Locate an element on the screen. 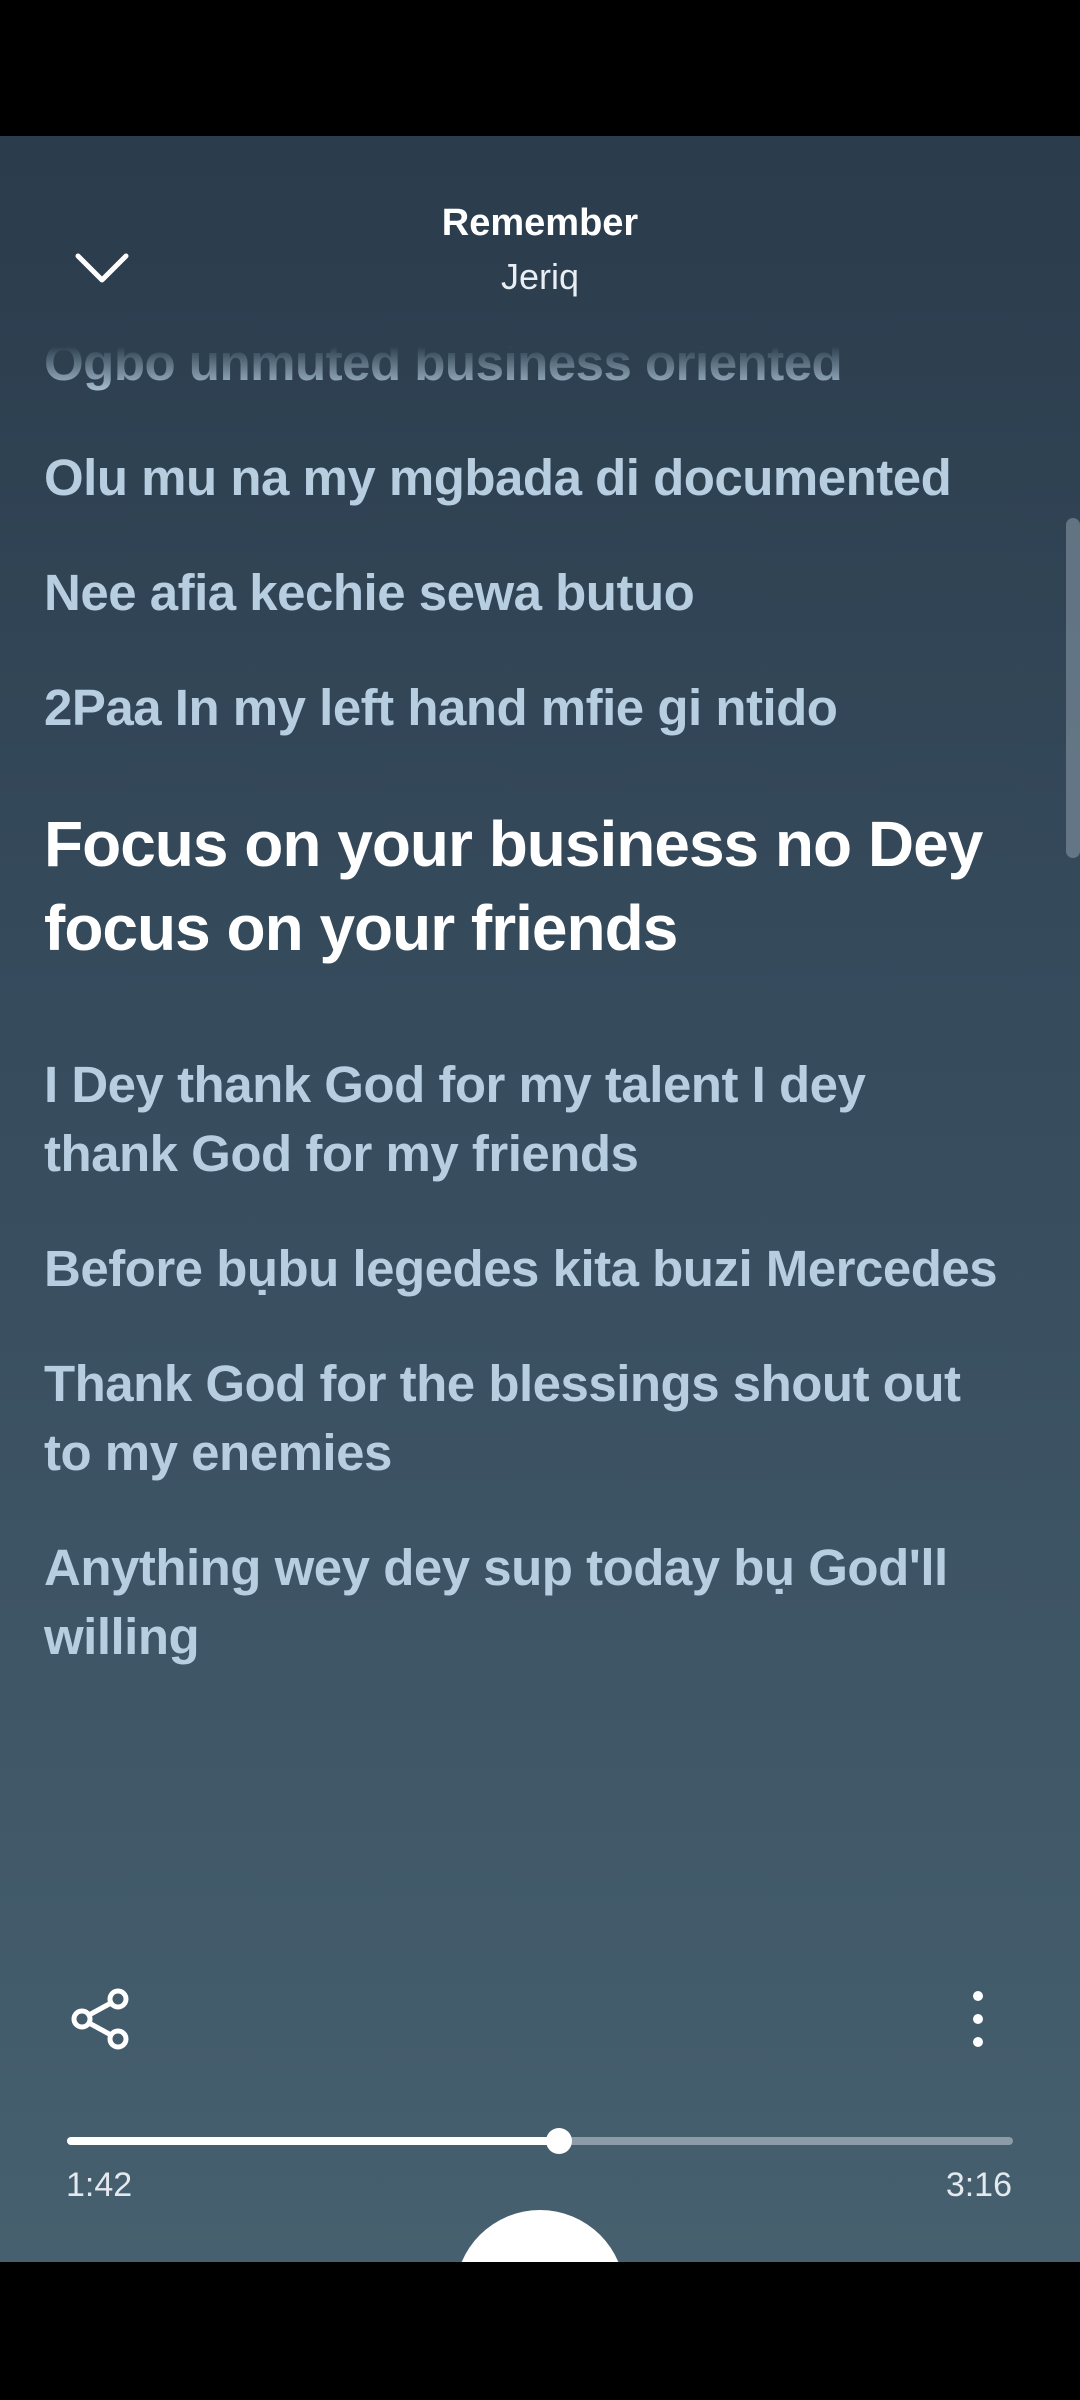  seek-bar-progress is located at coordinates (313, 2141).